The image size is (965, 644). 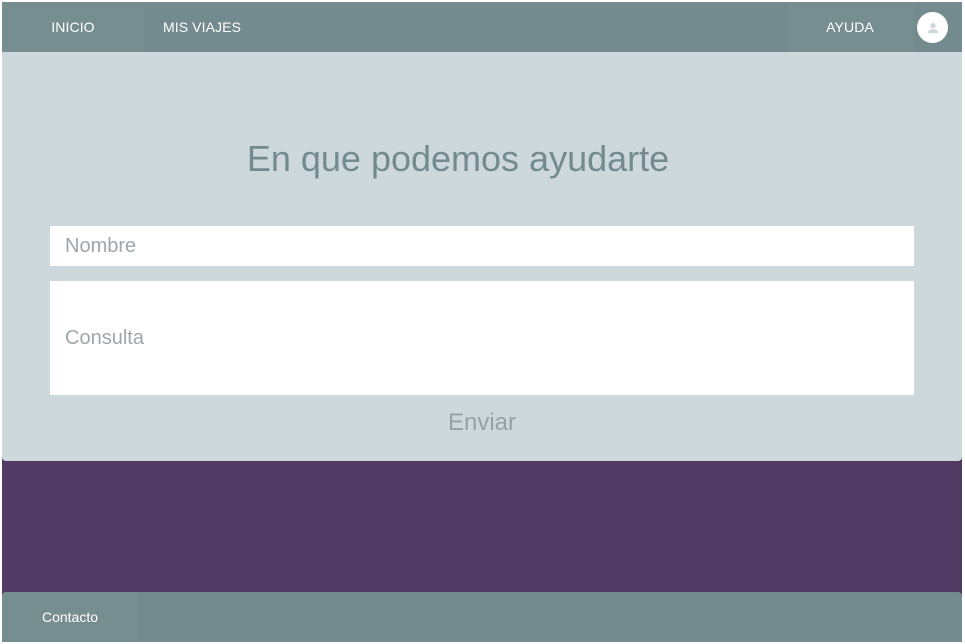 I want to click on page-title: En que podemos ayudarte, so click(x=458, y=158).